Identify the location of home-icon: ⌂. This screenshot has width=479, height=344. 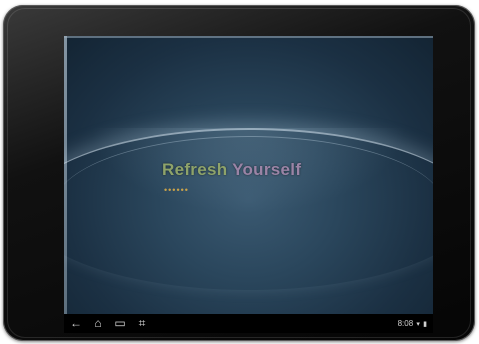
(98, 323).